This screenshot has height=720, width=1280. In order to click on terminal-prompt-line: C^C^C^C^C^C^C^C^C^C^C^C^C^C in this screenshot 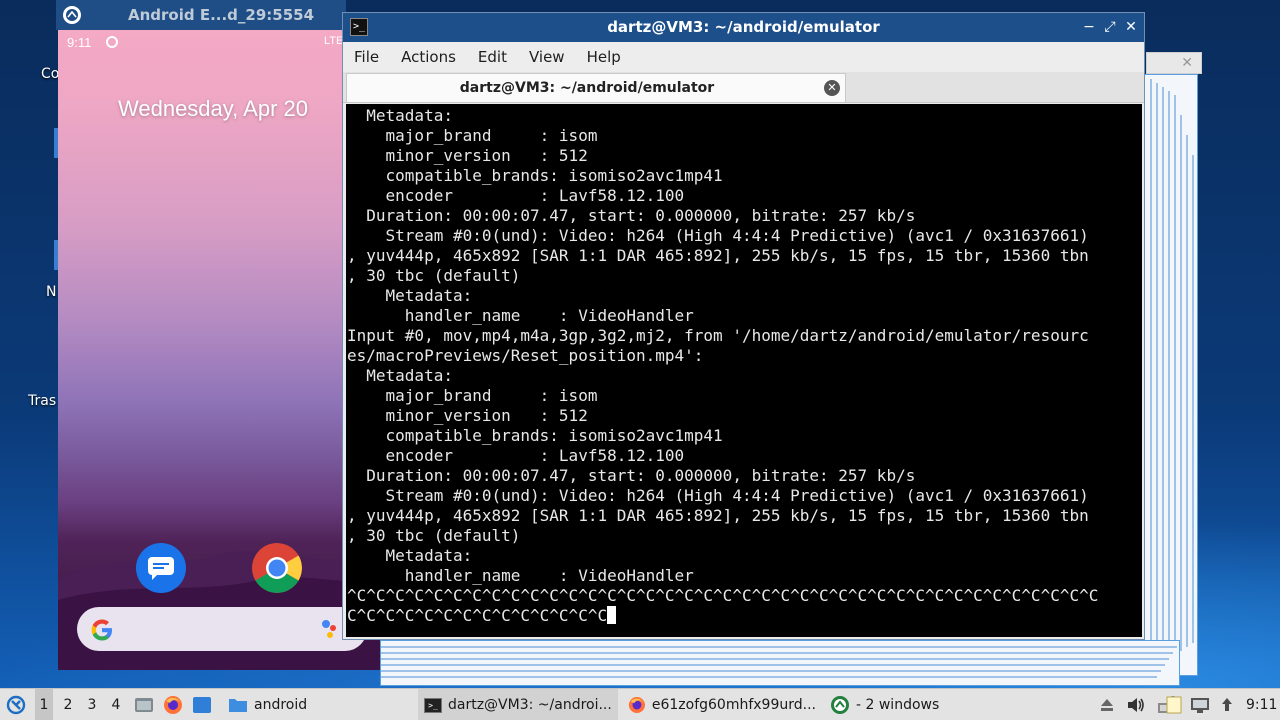, I will do `click(744, 616)`.